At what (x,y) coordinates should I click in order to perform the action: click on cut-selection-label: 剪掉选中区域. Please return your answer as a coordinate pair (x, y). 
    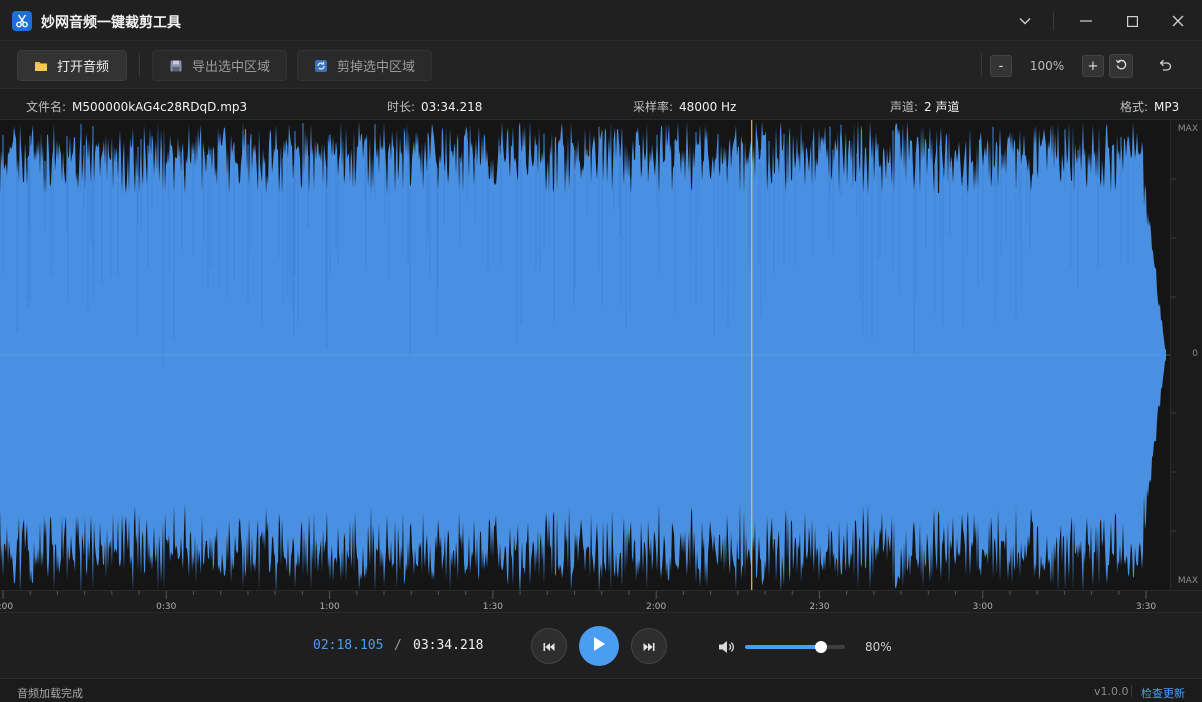
    Looking at the image, I should click on (376, 67).